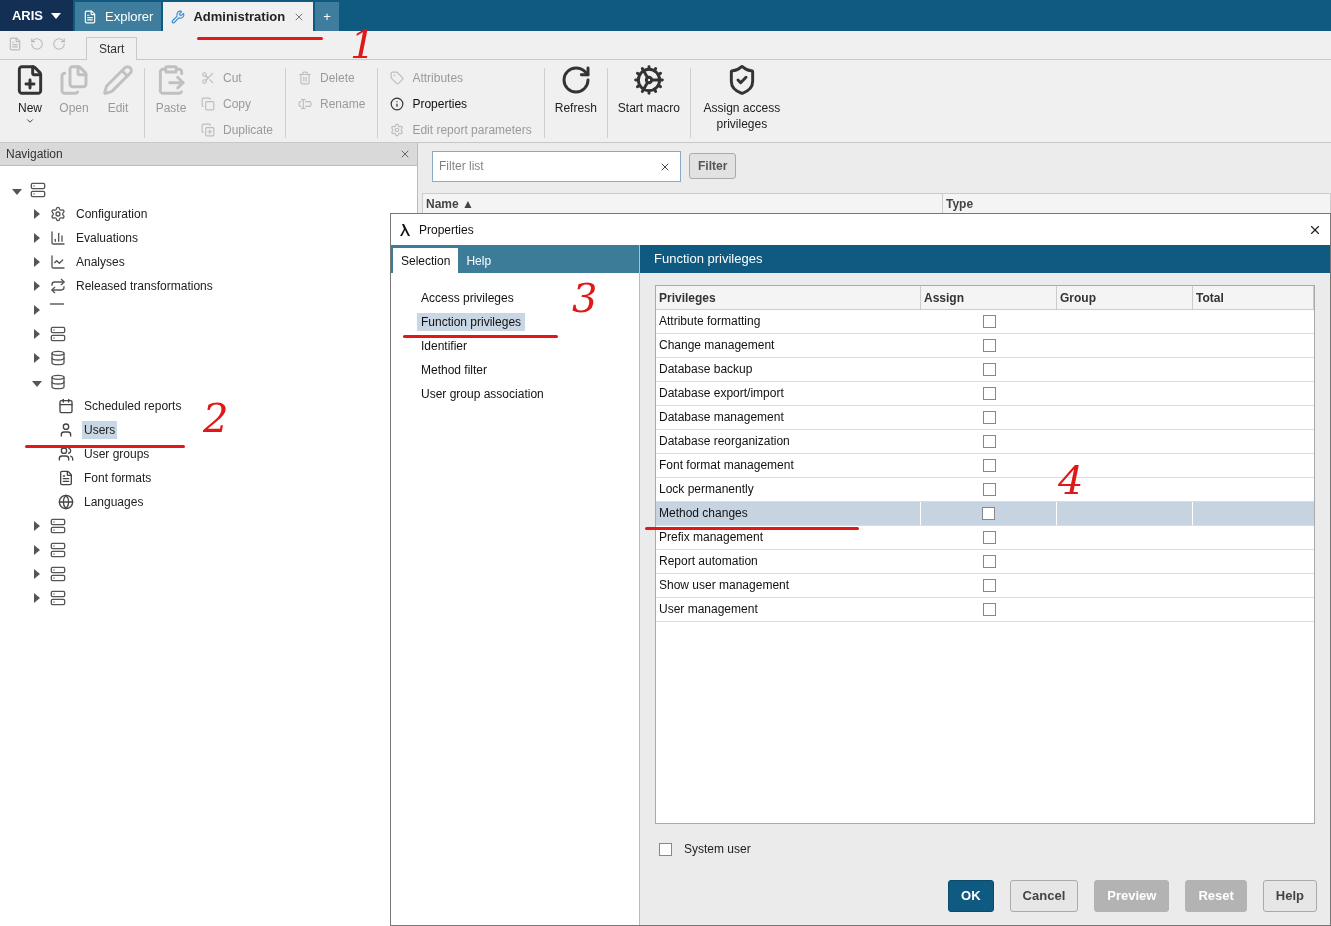 The image size is (1331, 926). What do you see at coordinates (34, 154) in the screenshot?
I see `panel-title: Navigation` at bounding box center [34, 154].